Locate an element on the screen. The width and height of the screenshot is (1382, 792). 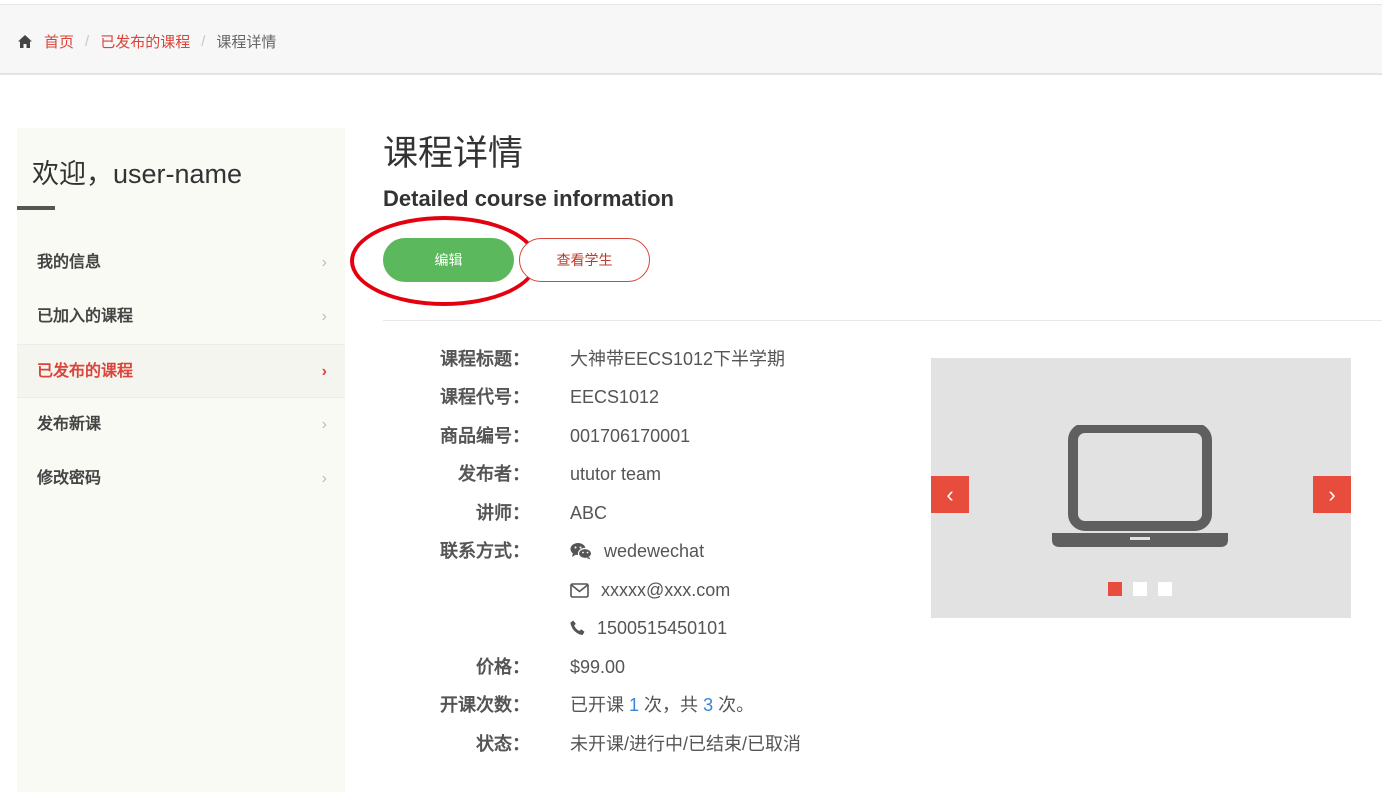
carousel-indicators is located at coordinates (1145, 589).